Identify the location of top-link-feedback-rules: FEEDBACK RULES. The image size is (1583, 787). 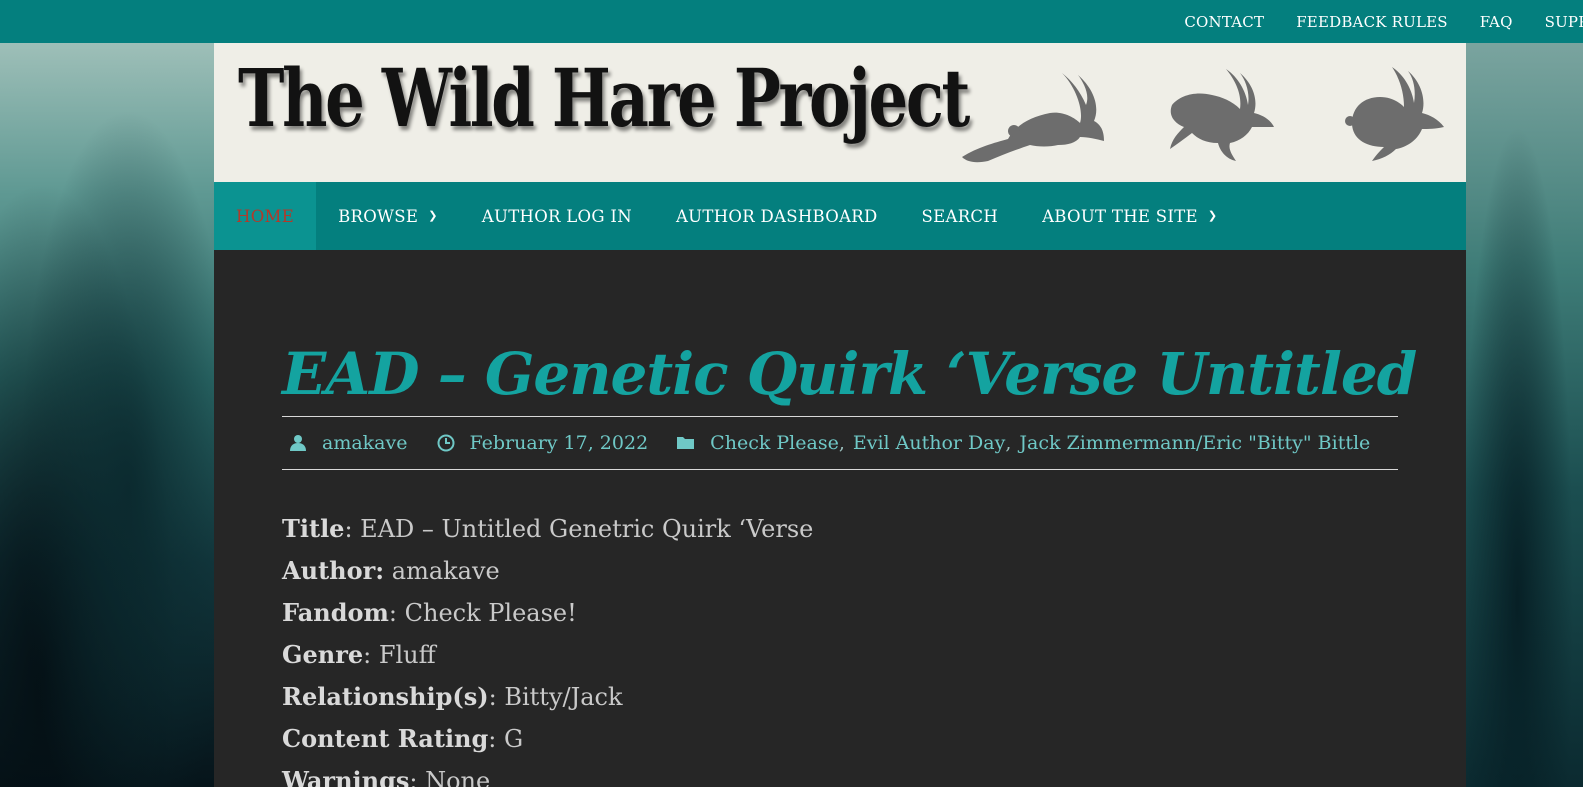
(1372, 22).